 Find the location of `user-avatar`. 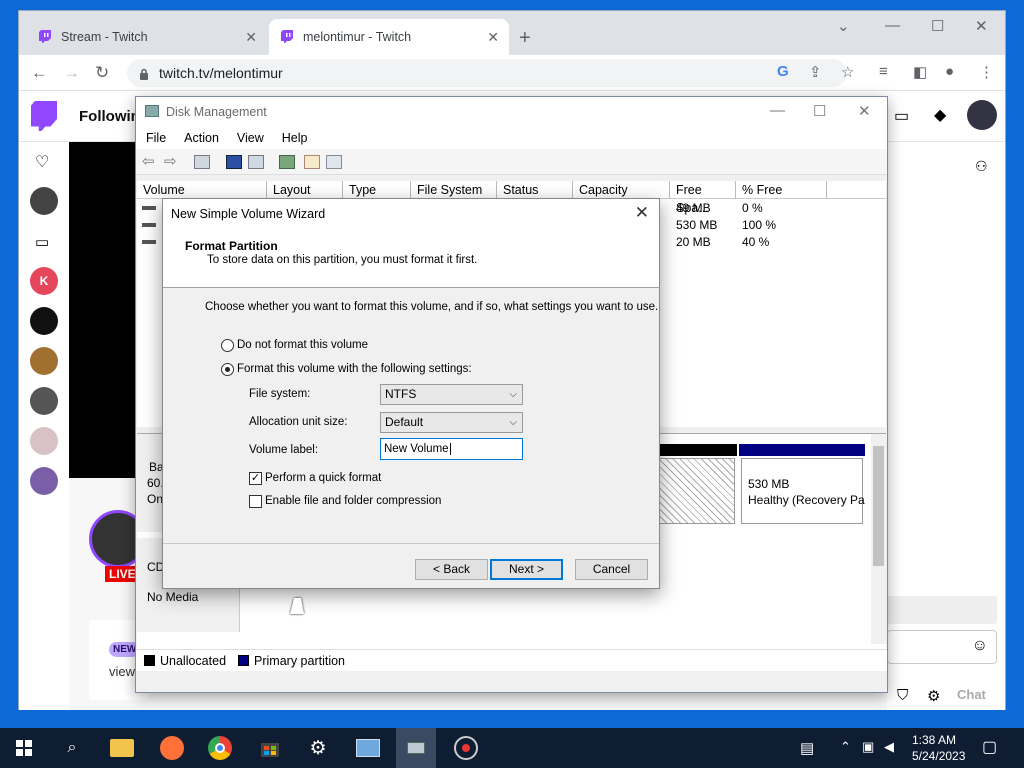

user-avatar is located at coordinates (982, 115).